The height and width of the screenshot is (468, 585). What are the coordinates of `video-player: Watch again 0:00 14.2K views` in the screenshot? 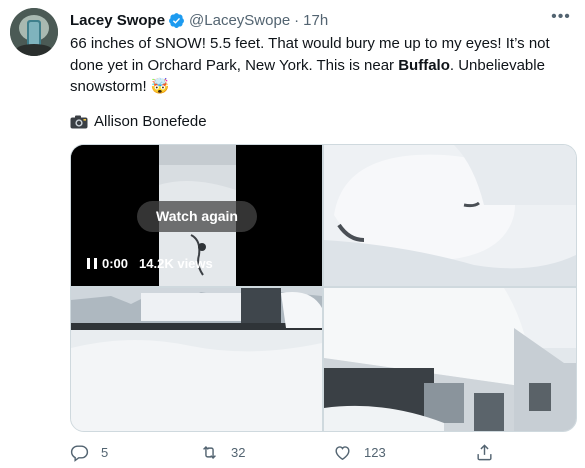 It's located at (196, 215).